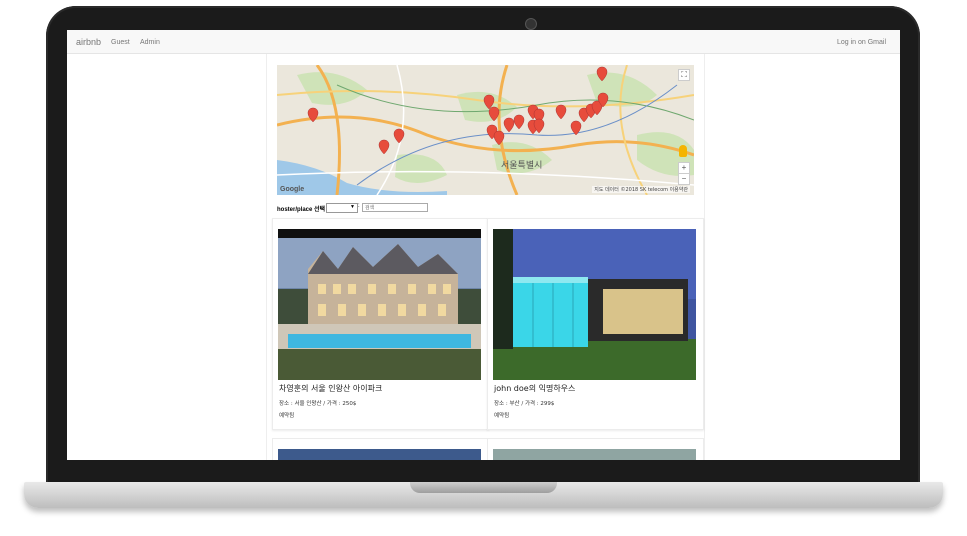  What do you see at coordinates (292, 189) in the screenshot?
I see `google-logo: Google` at bounding box center [292, 189].